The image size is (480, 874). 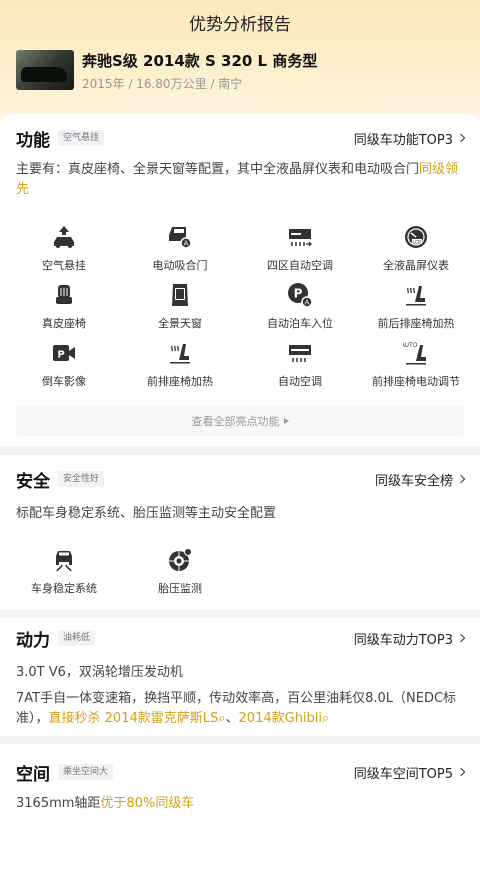 I want to click on car-meta: 2015年 / 16.80万公里 / 南宁, so click(x=162, y=84).